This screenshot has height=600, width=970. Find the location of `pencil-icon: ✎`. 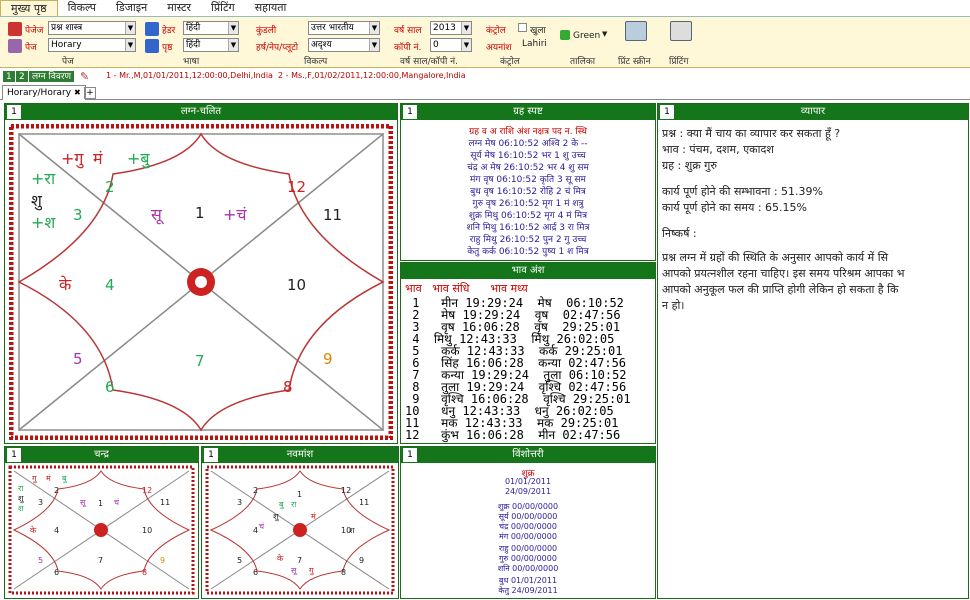

pencil-icon: ✎ is located at coordinates (84, 76).